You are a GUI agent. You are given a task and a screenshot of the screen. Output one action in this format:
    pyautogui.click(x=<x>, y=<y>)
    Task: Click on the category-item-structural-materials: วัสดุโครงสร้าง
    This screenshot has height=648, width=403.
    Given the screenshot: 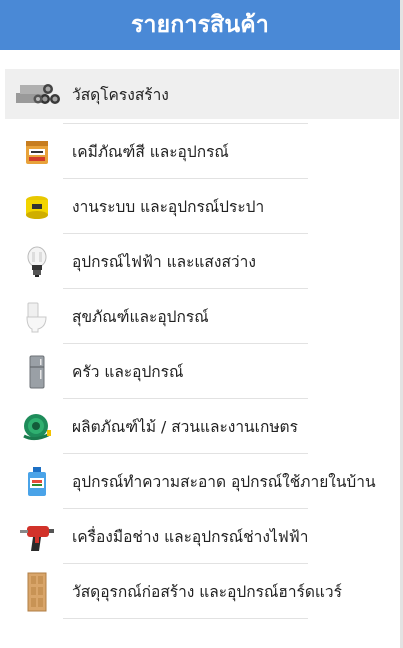 What is the action you would take?
    pyautogui.click(x=202, y=96)
    